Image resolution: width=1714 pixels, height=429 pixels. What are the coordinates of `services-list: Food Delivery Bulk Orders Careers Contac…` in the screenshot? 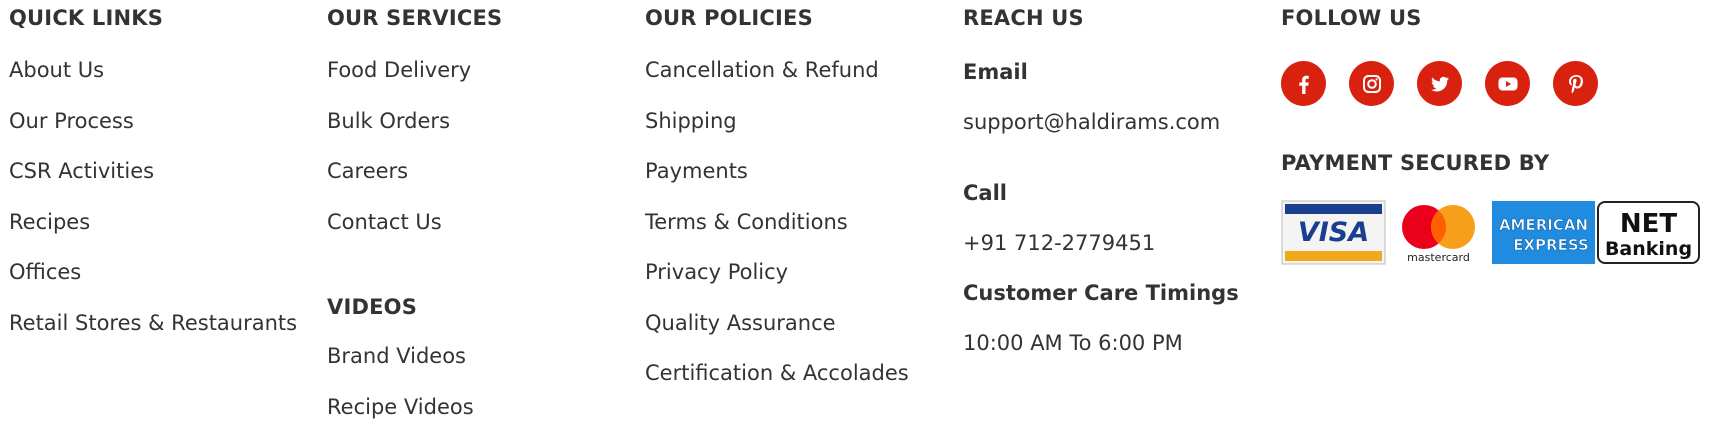 It's located at (477, 157).